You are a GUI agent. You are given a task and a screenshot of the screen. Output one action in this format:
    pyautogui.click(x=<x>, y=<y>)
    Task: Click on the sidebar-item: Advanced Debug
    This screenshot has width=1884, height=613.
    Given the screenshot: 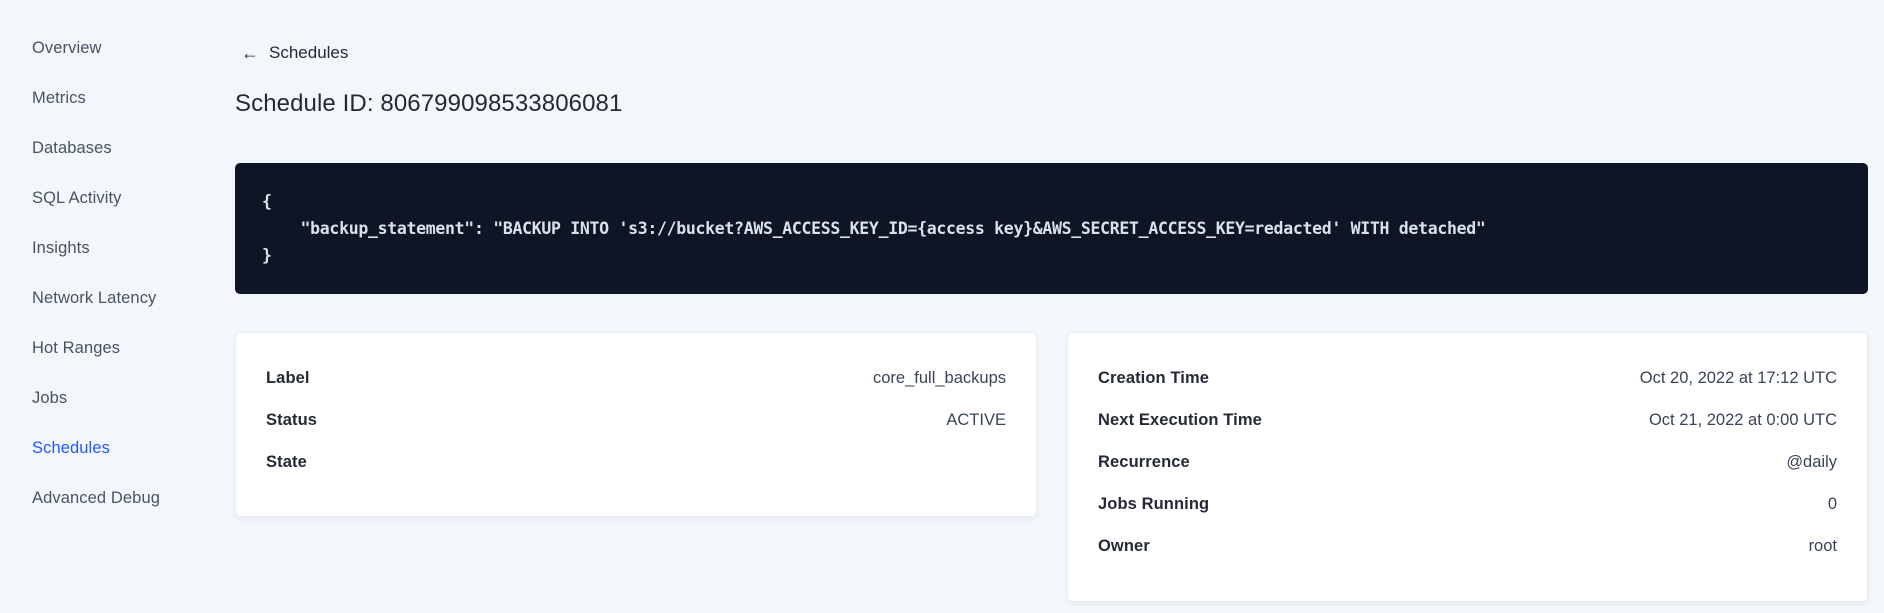 What is the action you would take?
    pyautogui.click(x=133, y=498)
    